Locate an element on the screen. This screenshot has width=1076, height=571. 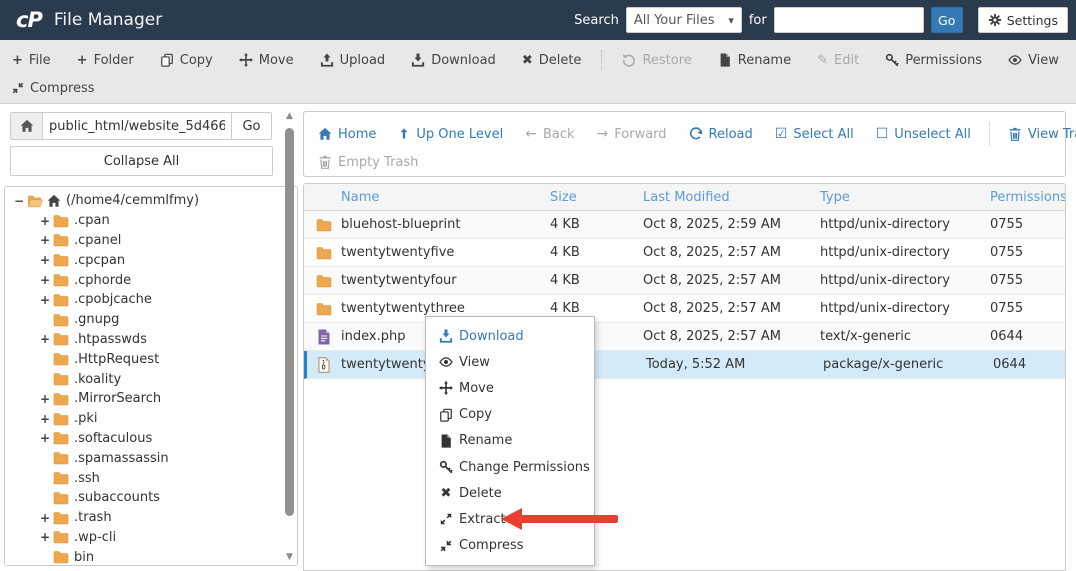
tree-item: .spamassassin is located at coordinates (151, 458).